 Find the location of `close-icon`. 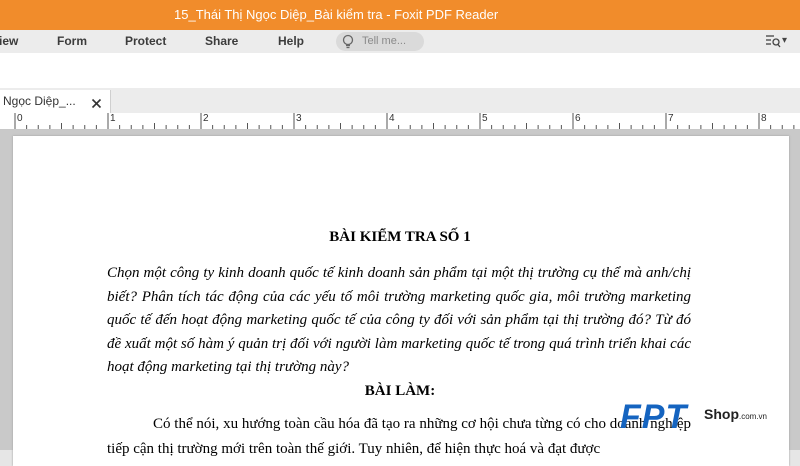

close-icon is located at coordinates (96, 105).